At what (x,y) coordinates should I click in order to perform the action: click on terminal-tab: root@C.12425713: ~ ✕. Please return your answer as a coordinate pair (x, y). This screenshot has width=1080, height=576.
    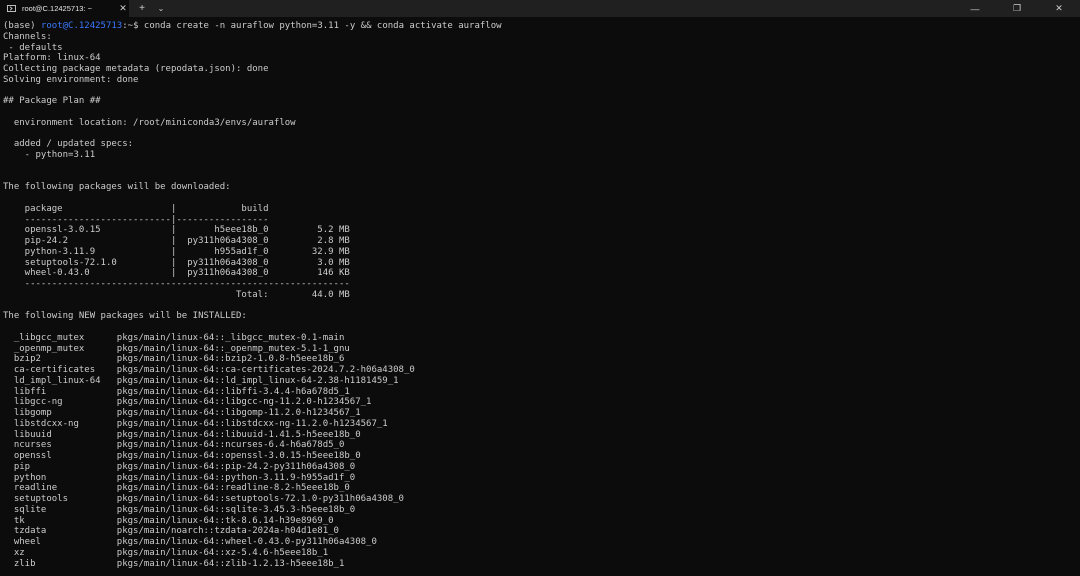
    Looking at the image, I should click on (64, 8).